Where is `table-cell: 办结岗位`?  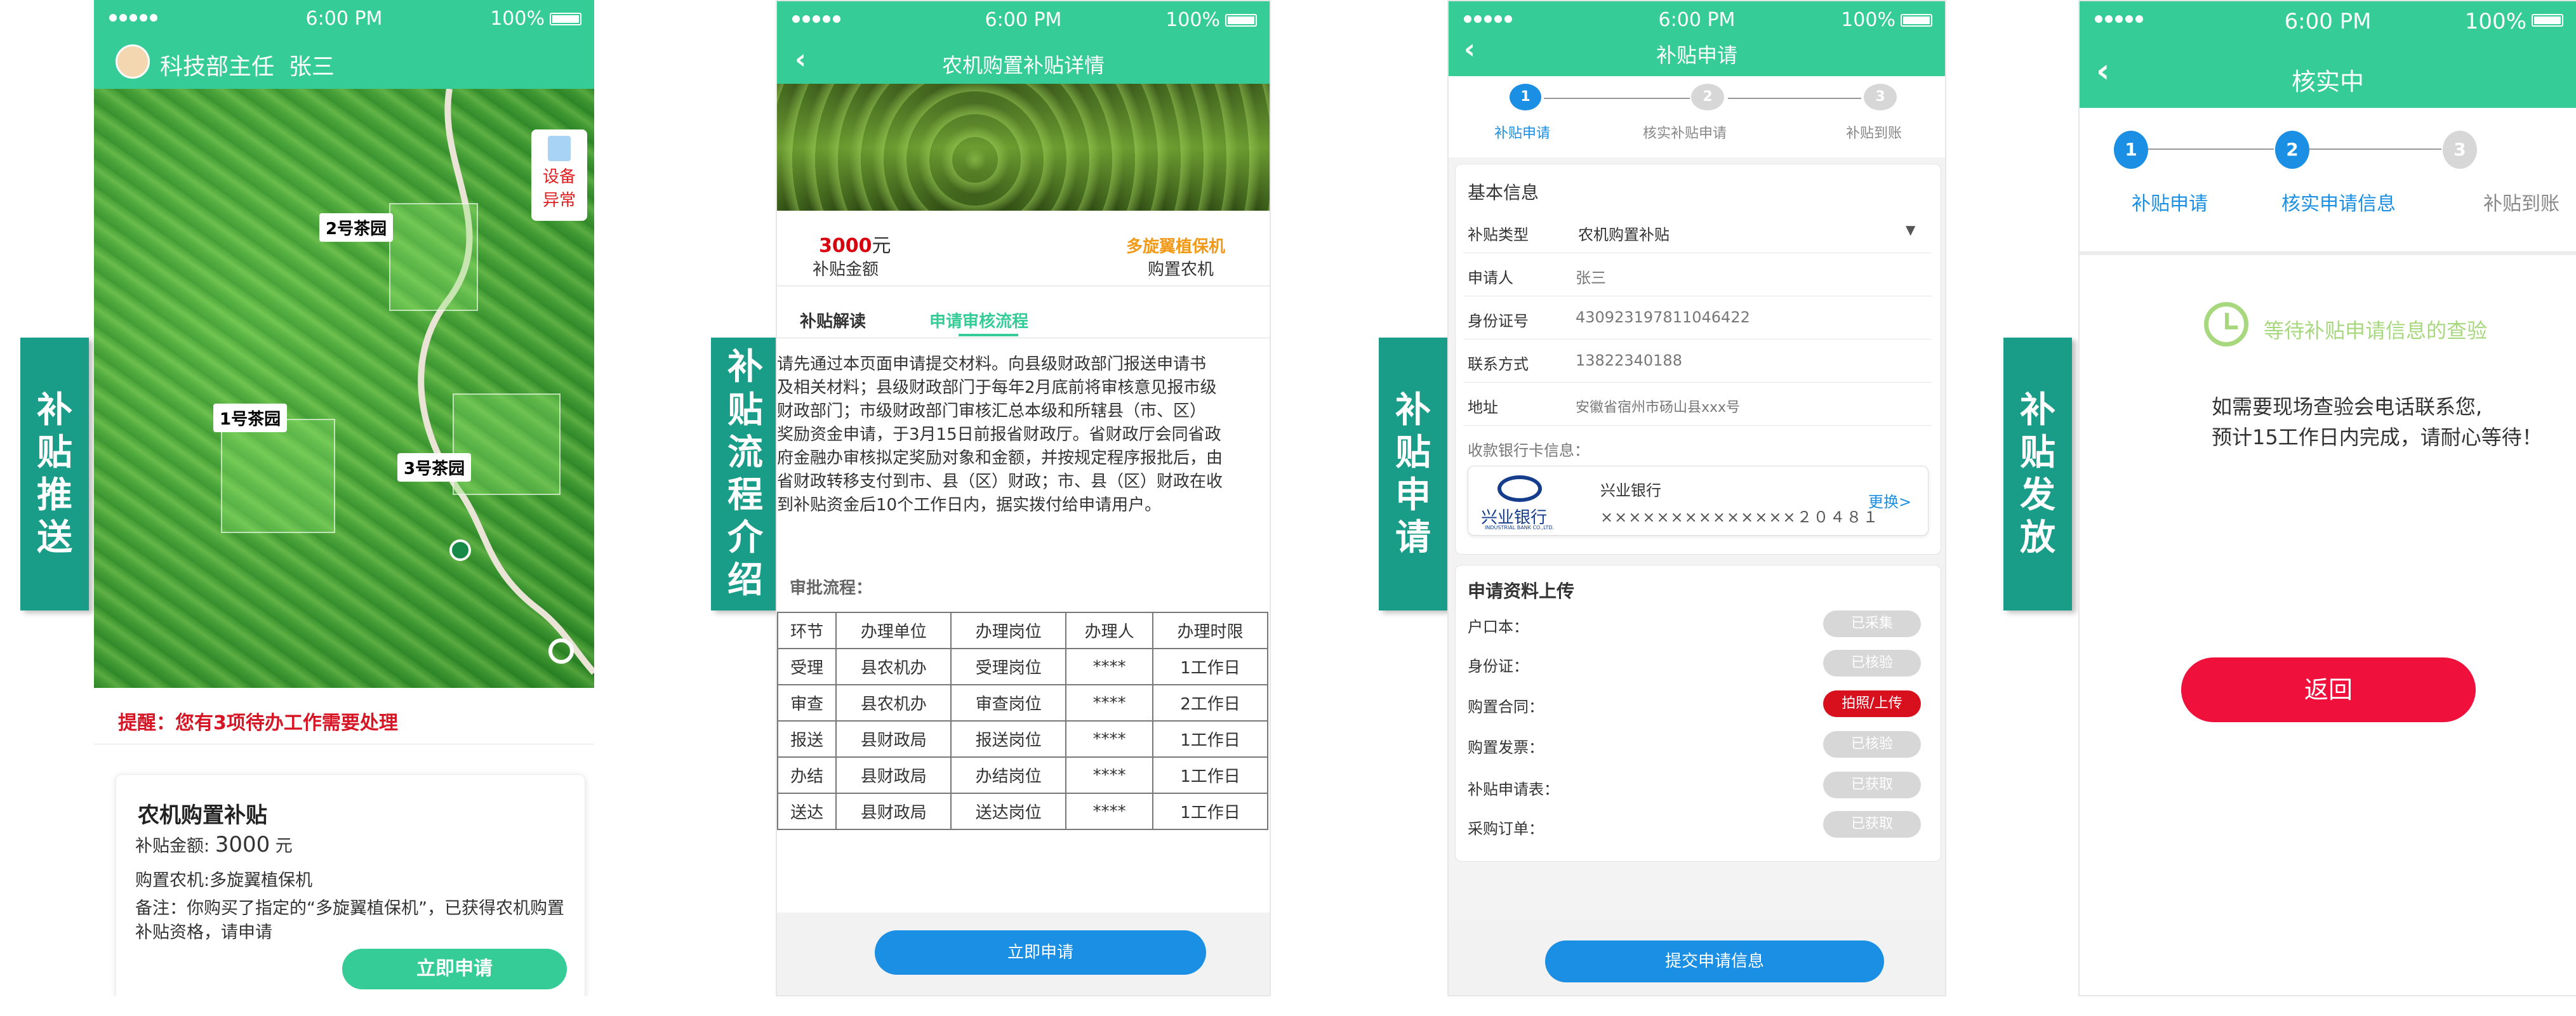
table-cell: 办结岗位 is located at coordinates (1008, 775).